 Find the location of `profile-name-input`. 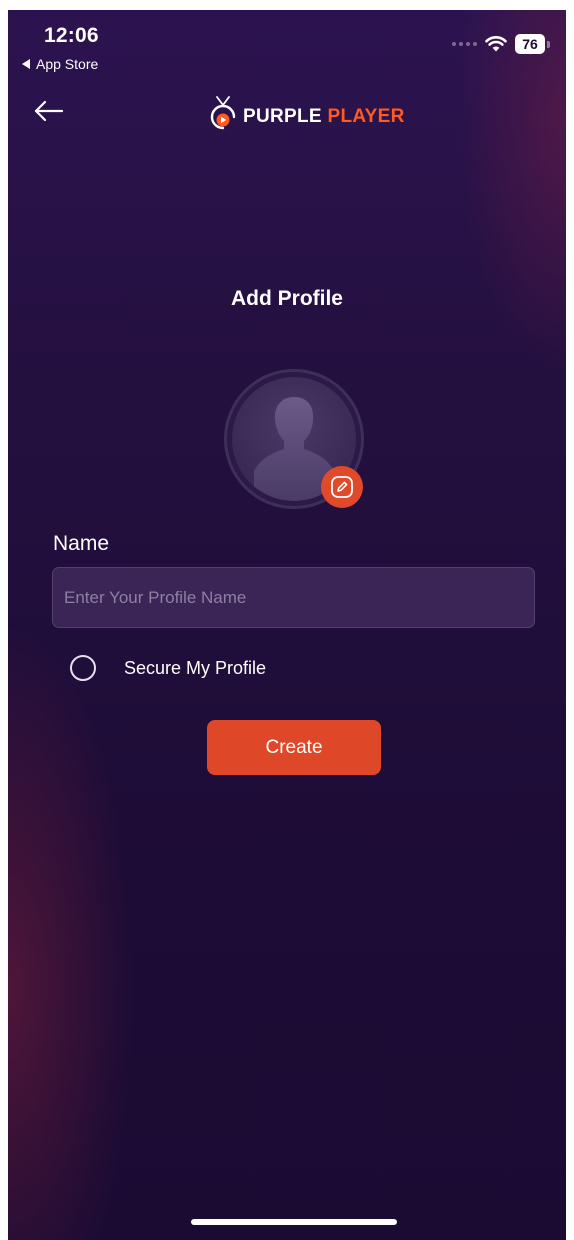

profile-name-input is located at coordinates (293, 597).